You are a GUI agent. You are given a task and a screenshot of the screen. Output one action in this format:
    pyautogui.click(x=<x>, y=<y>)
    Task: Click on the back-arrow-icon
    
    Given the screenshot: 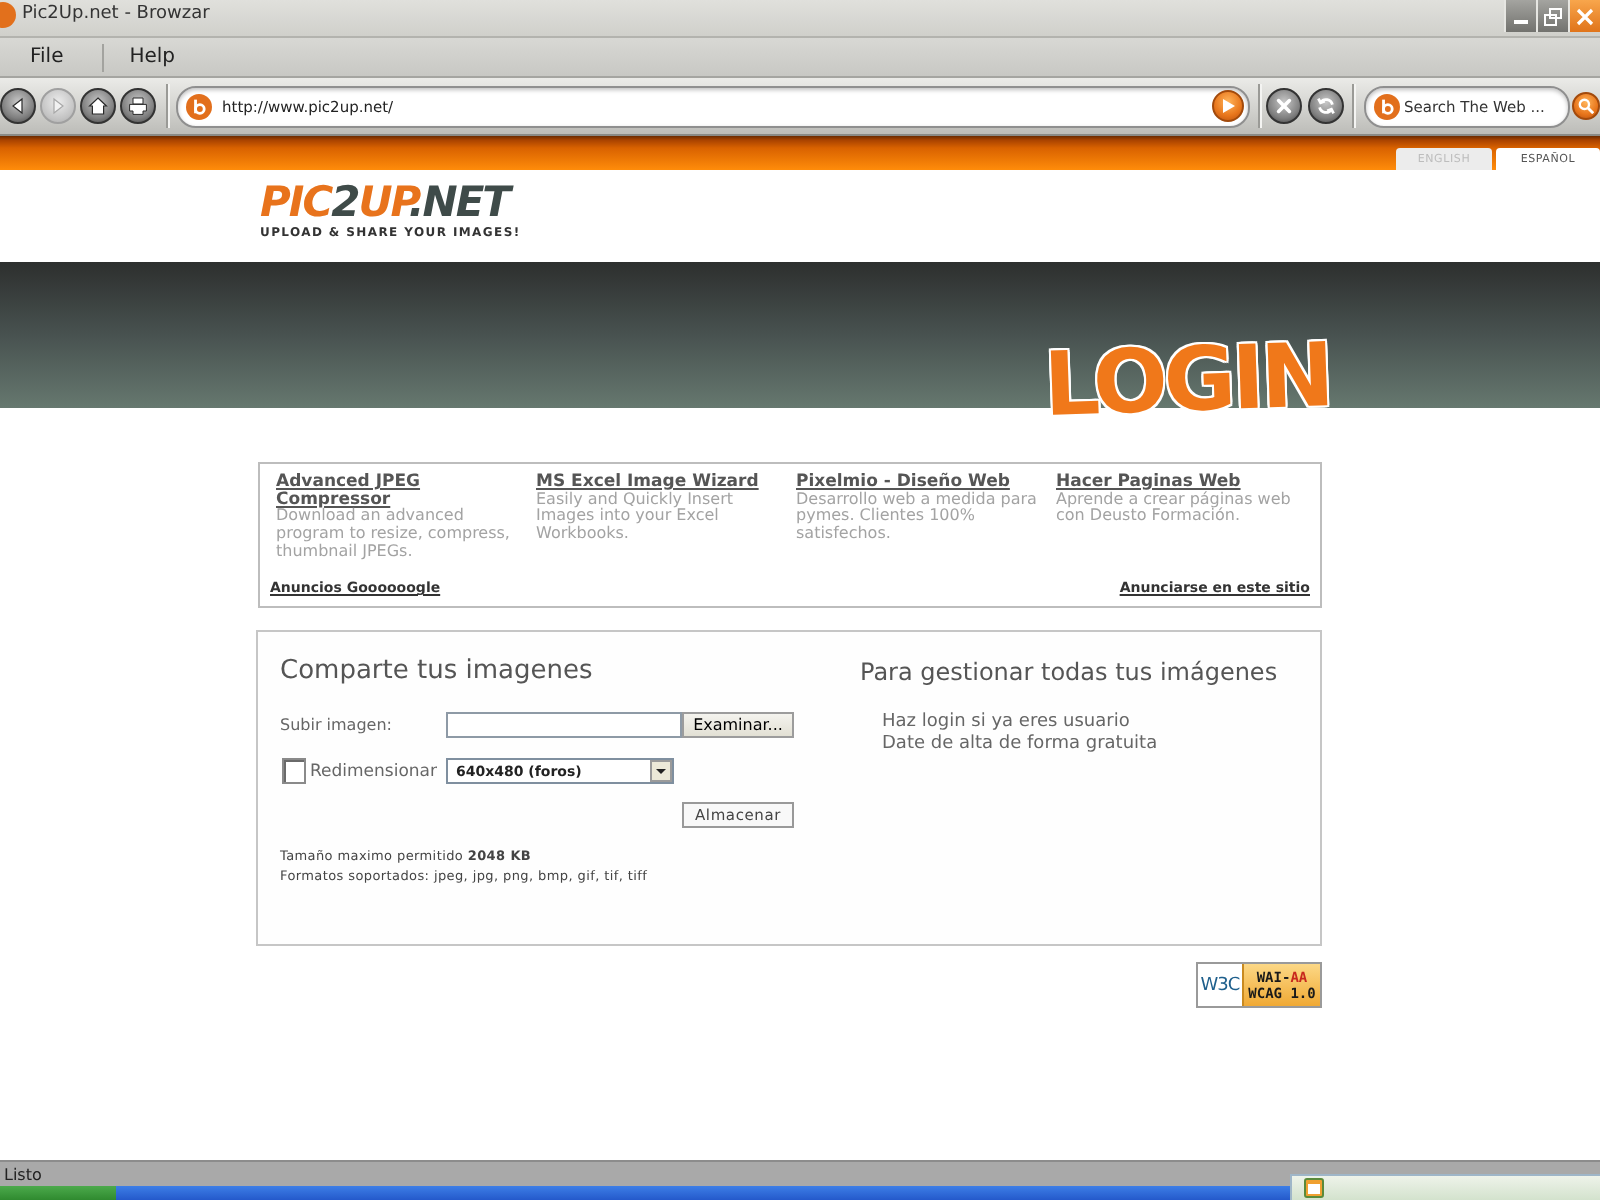 What is the action you would take?
    pyautogui.click(x=18, y=106)
    